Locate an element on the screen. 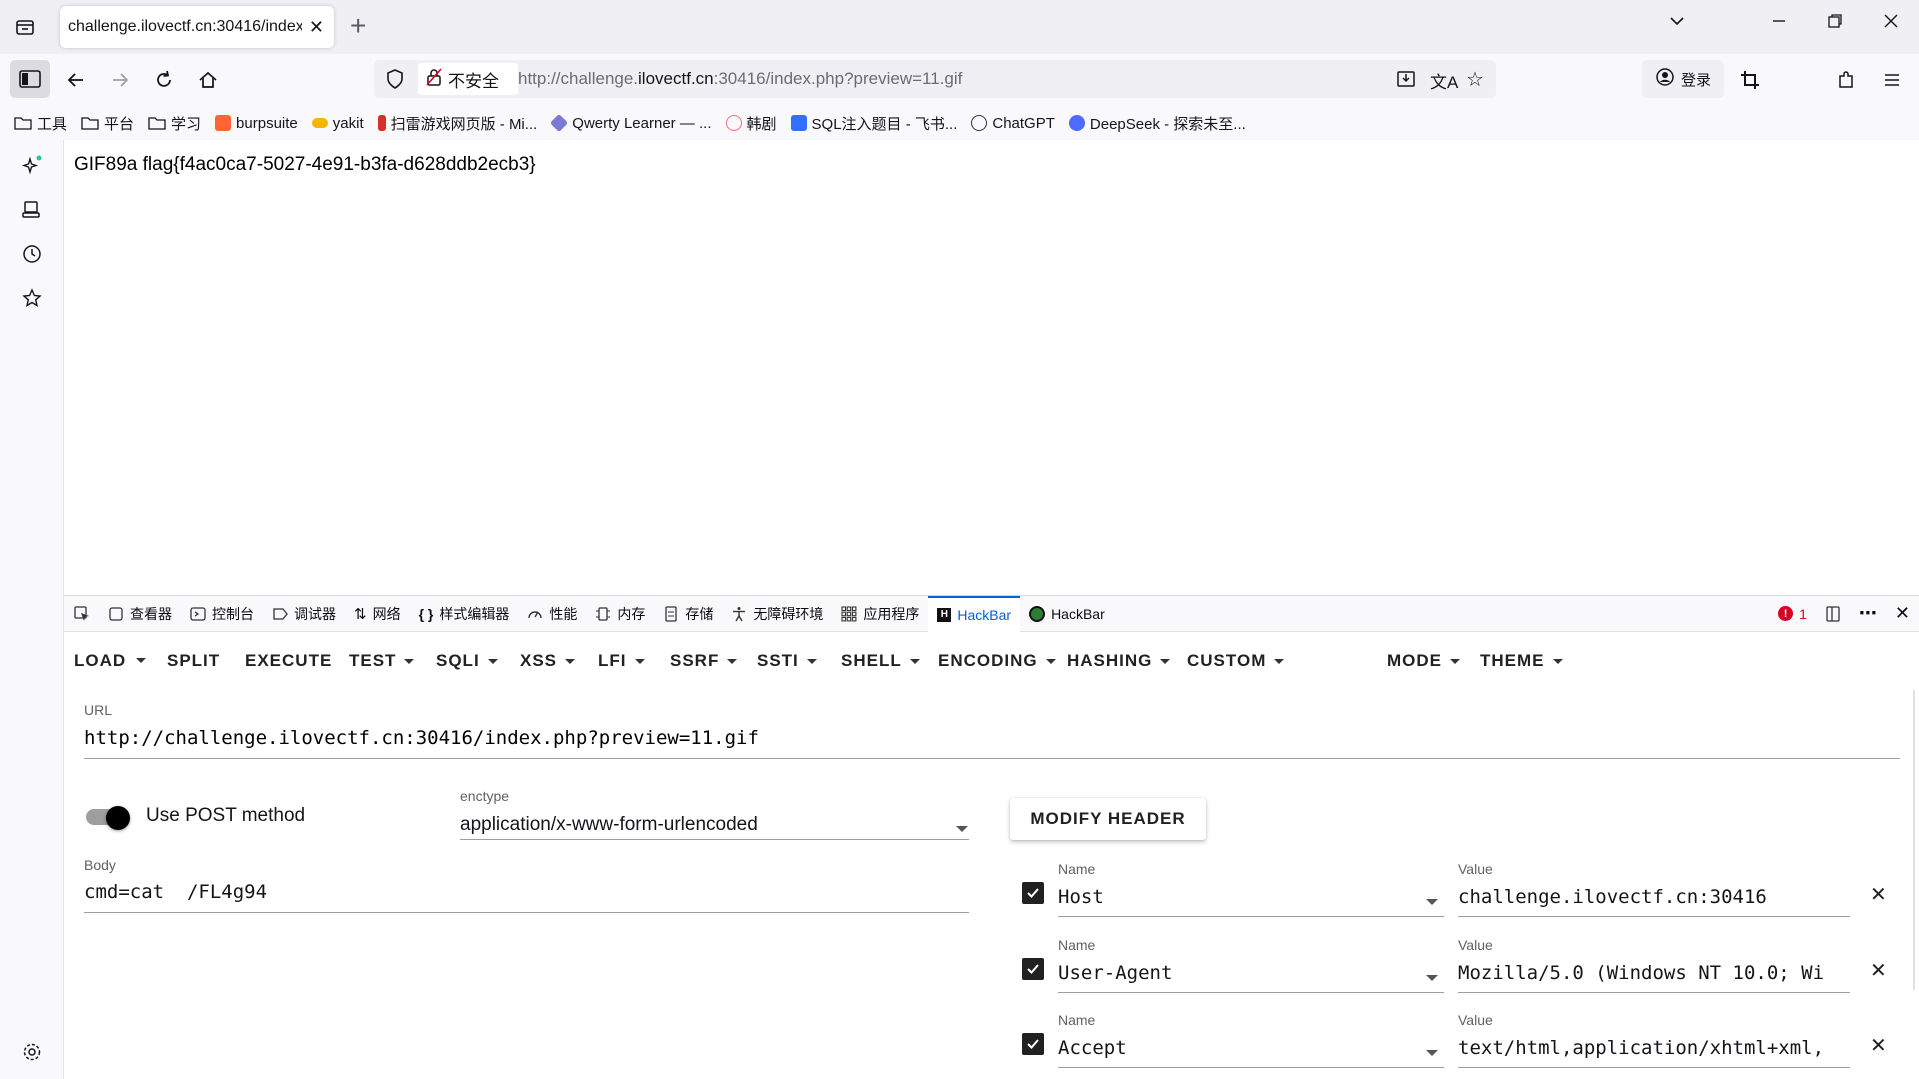 The image size is (1919, 1079). header-name-input: User-Agent is located at coordinates (1115, 973).